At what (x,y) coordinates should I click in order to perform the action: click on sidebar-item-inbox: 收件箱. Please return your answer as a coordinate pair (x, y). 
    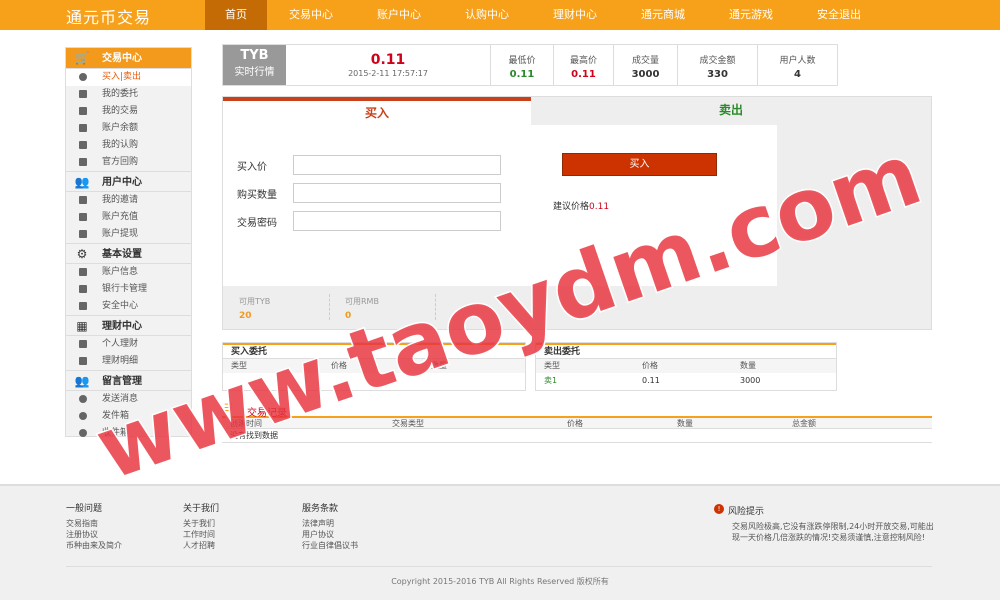
    Looking at the image, I should click on (128, 433).